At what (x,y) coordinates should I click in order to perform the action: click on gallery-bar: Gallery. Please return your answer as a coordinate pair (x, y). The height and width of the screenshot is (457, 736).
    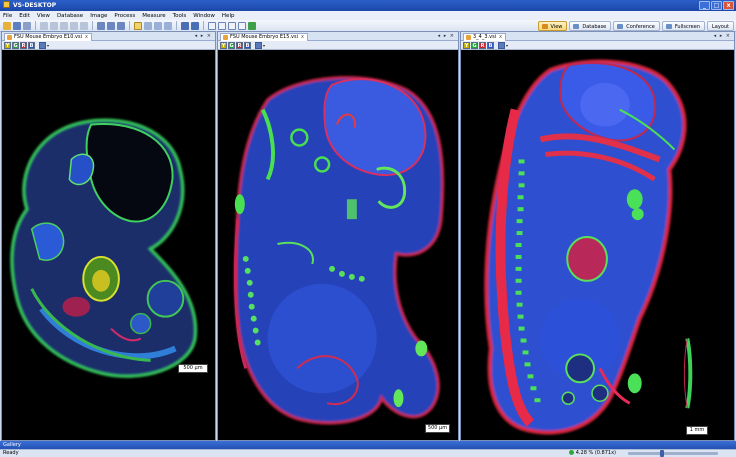
    Looking at the image, I should click on (368, 445).